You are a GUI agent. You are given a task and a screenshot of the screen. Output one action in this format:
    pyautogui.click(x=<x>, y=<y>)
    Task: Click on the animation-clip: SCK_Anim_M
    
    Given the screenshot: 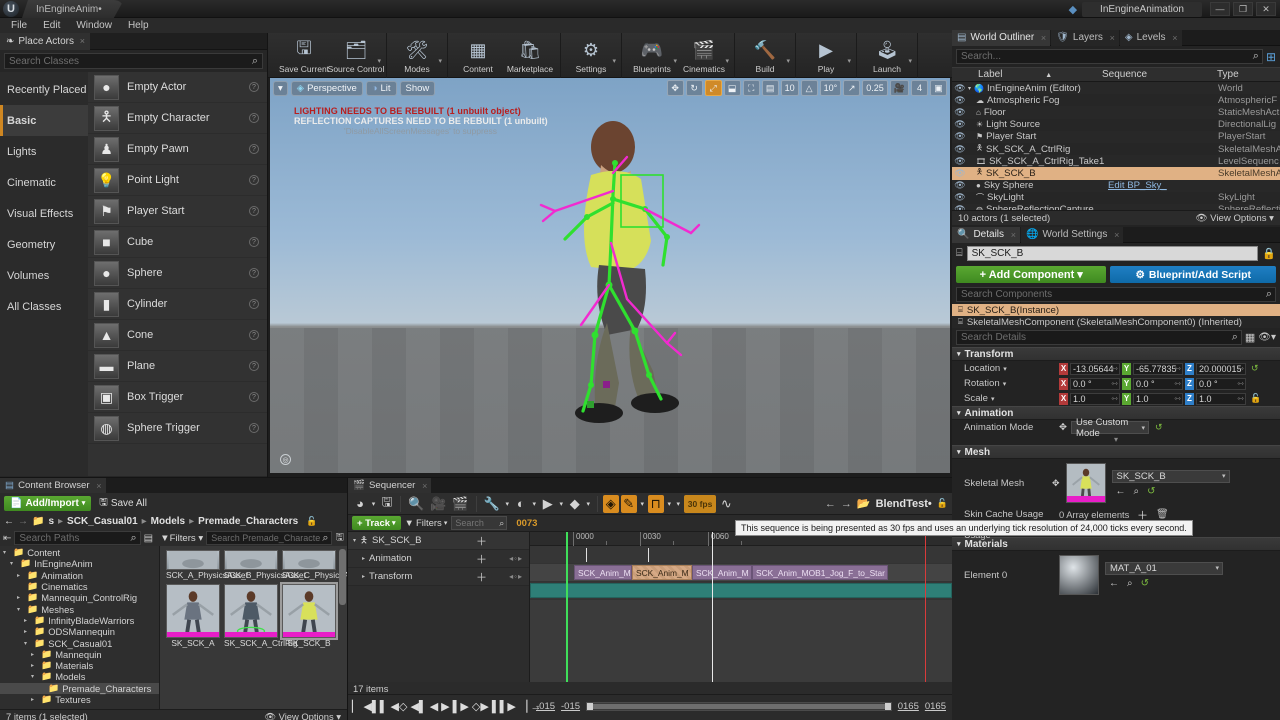 What is the action you would take?
    pyautogui.click(x=603, y=572)
    